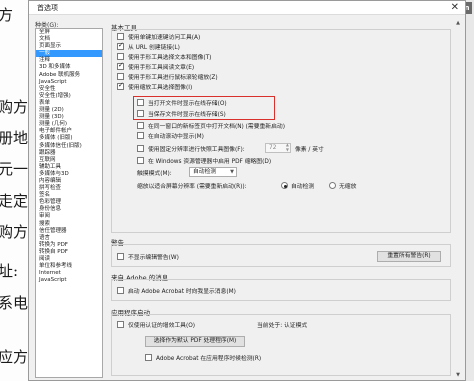  What do you see at coordinates (148, 256) in the screenshot?
I see `option-no-edit-warnings: 不显示编辑警告(W)` at bounding box center [148, 256].